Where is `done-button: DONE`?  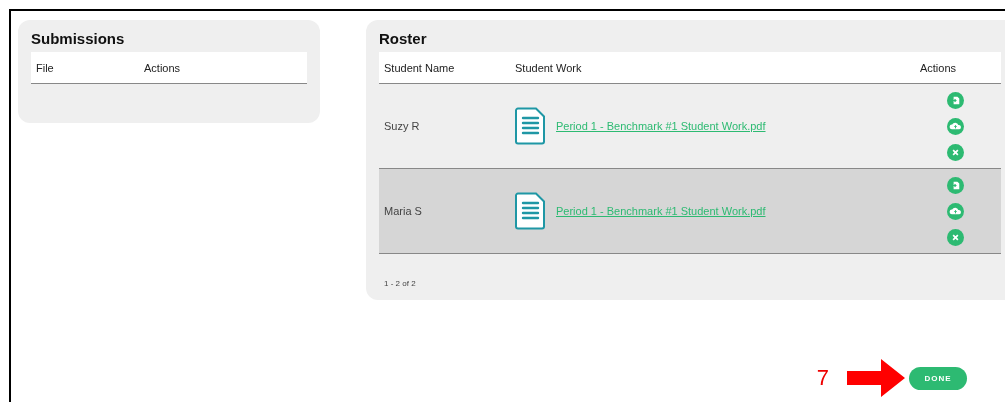
done-button: DONE is located at coordinates (938, 378).